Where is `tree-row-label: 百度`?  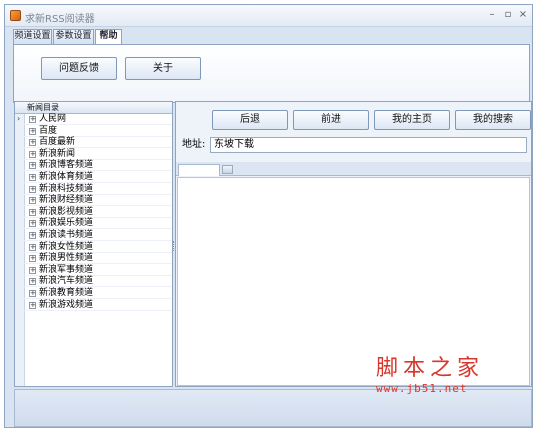
tree-row-label: 百度 is located at coordinates (48, 130).